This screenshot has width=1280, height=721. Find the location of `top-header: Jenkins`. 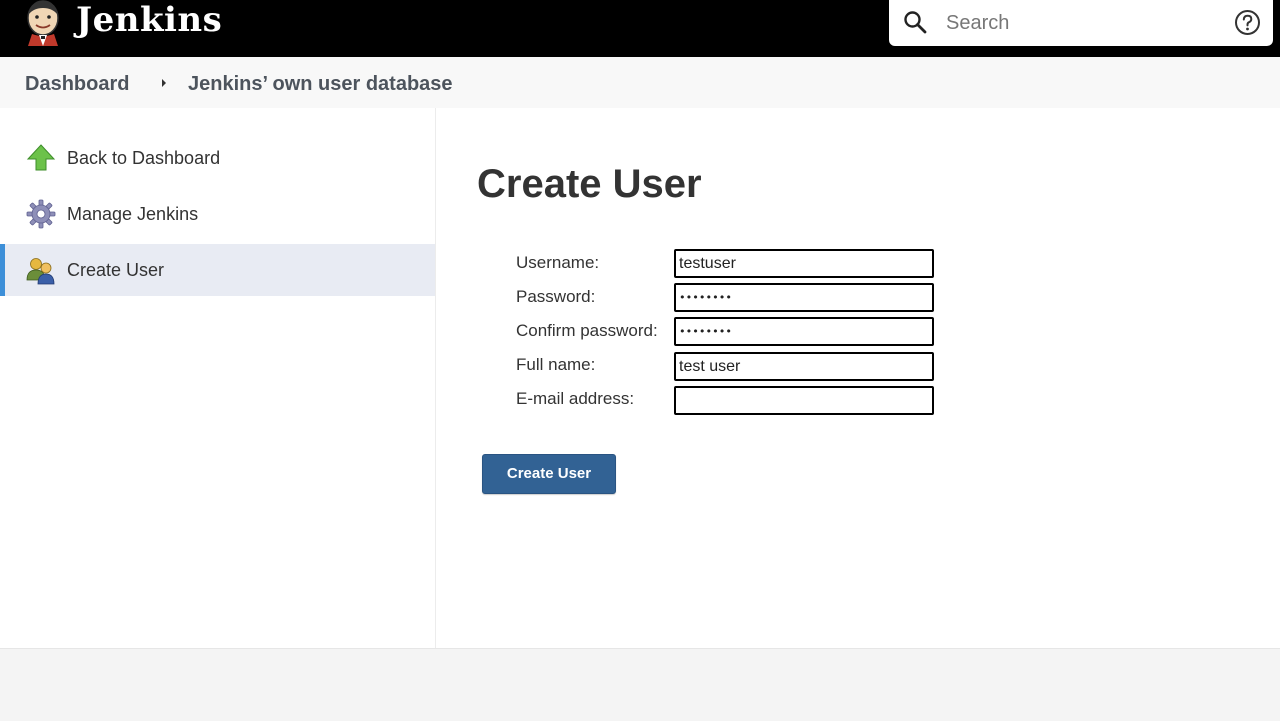

top-header: Jenkins is located at coordinates (640, 28).